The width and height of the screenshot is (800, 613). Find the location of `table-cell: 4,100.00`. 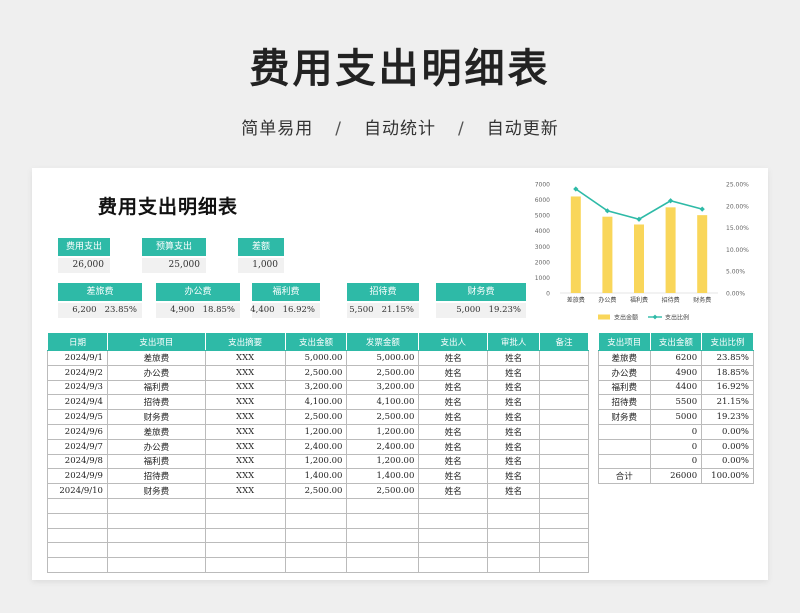

table-cell: 4,100.00 is located at coordinates (316, 402).